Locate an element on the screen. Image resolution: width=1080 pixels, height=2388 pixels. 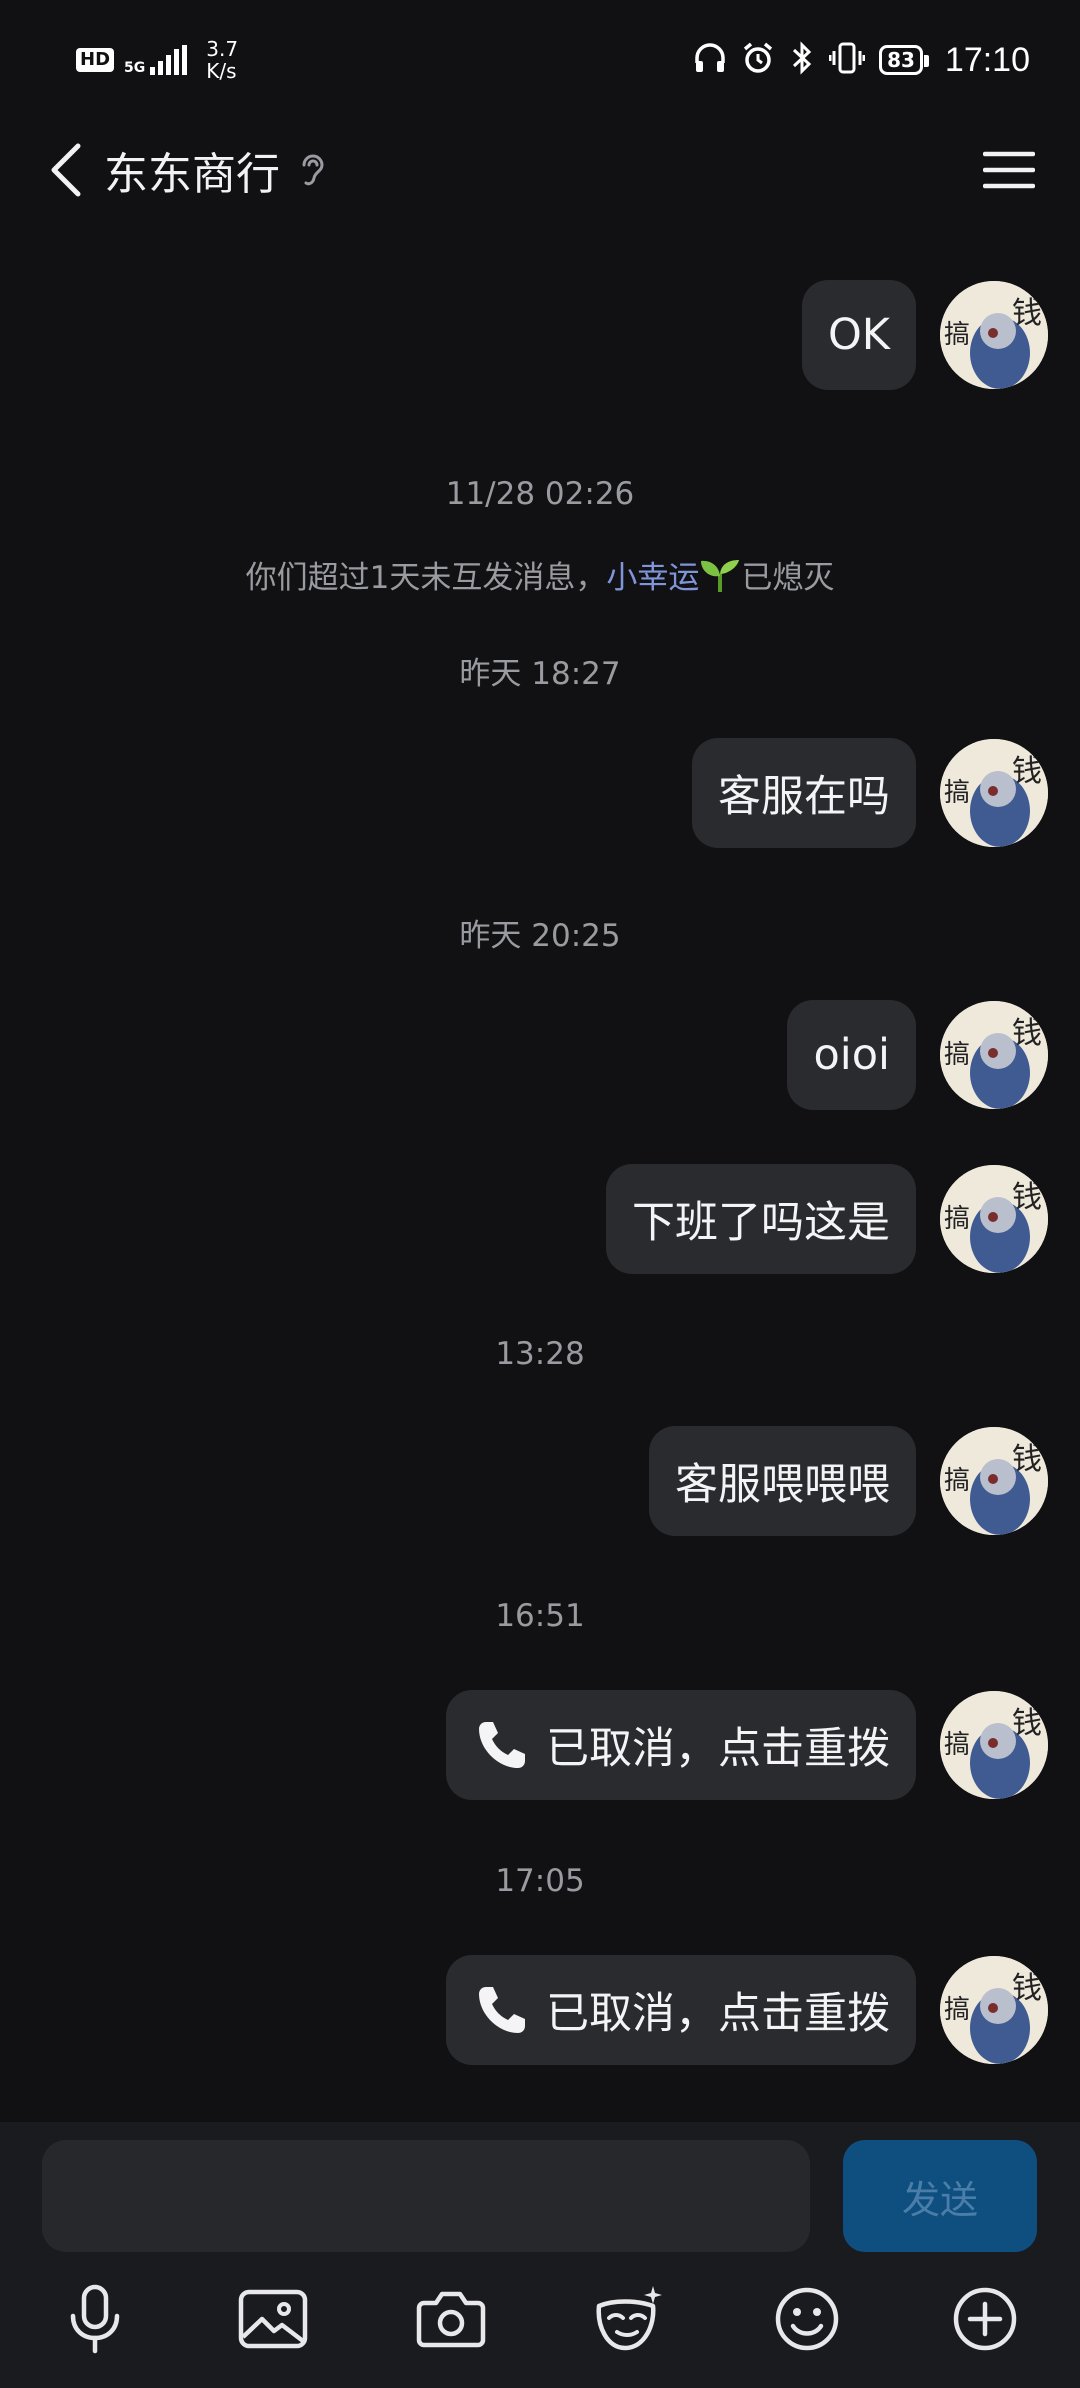
system-message-suffix: 已熄灭 is located at coordinates (788, 578).